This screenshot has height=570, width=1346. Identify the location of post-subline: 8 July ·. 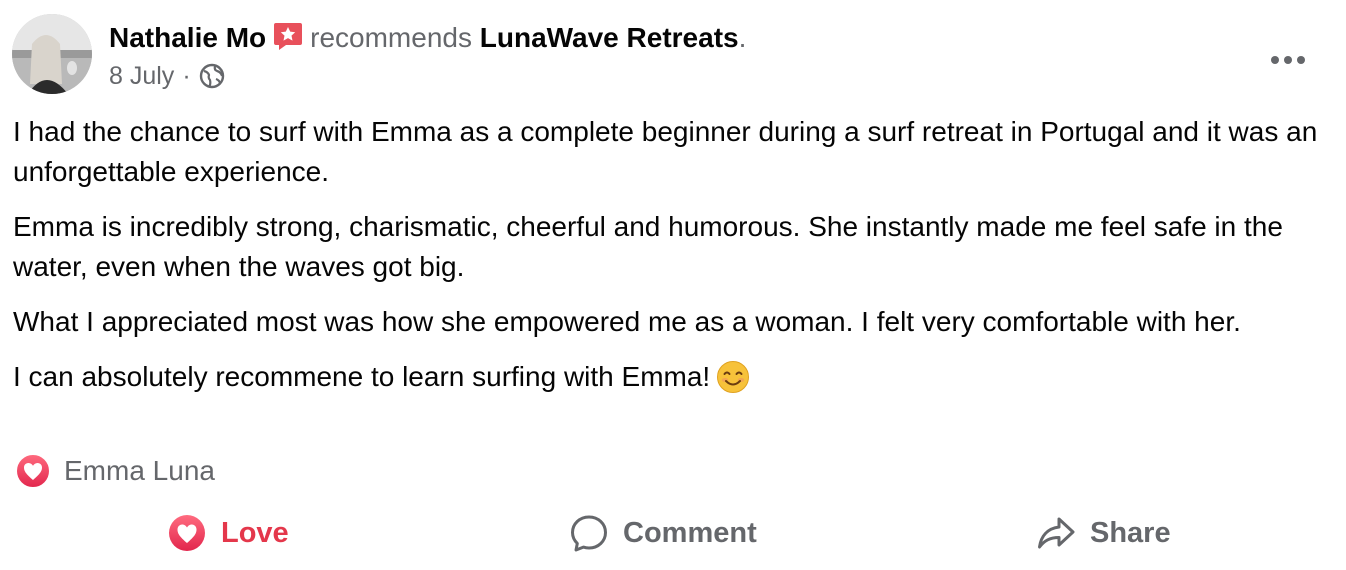
(427, 76).